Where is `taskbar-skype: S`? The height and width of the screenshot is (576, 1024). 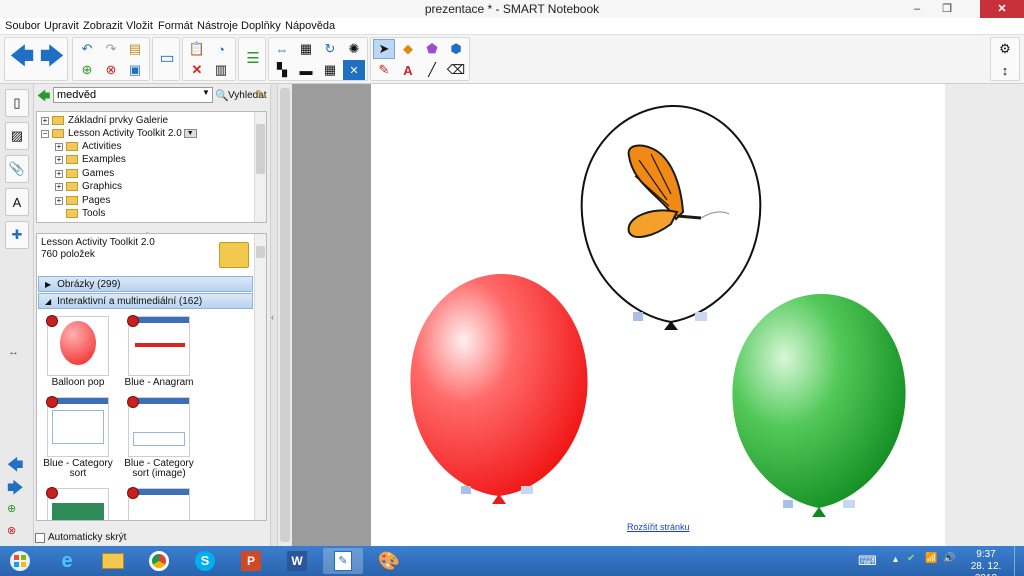 taskbar-skype: S is located at coordinates (205, 561).